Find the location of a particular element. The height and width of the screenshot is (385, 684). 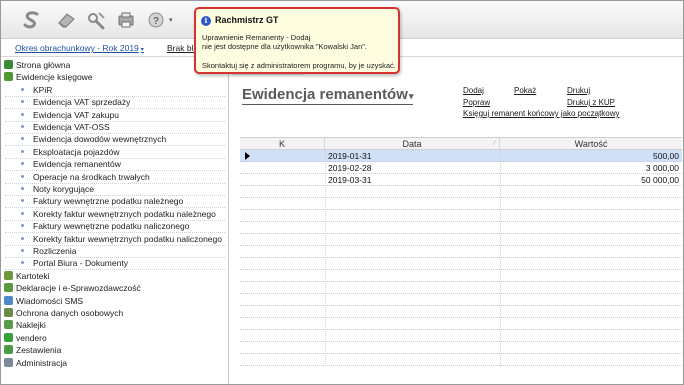

report-icon is located at coordinates (8, 350).